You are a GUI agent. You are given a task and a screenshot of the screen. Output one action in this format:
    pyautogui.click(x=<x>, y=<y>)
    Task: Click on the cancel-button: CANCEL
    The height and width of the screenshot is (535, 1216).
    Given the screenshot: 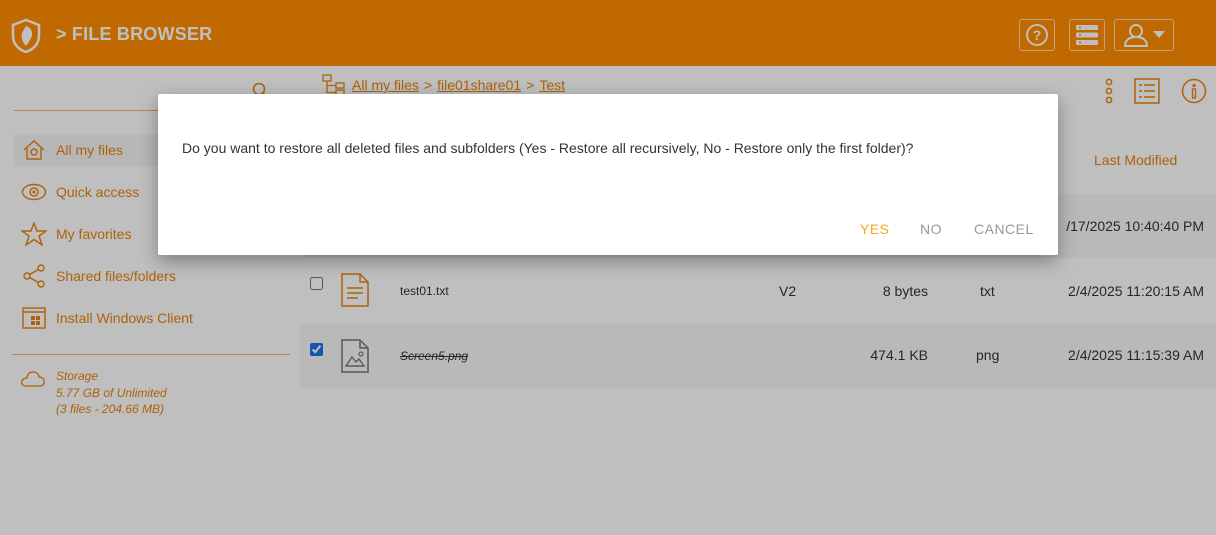 What is the action you would take?
    pyautogui.click(x=1004, y=229)
    